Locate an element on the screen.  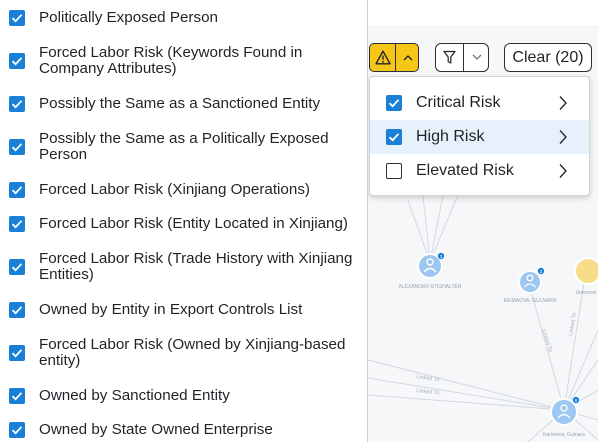
chevron-up-icon is located at coordinates (407, 58).